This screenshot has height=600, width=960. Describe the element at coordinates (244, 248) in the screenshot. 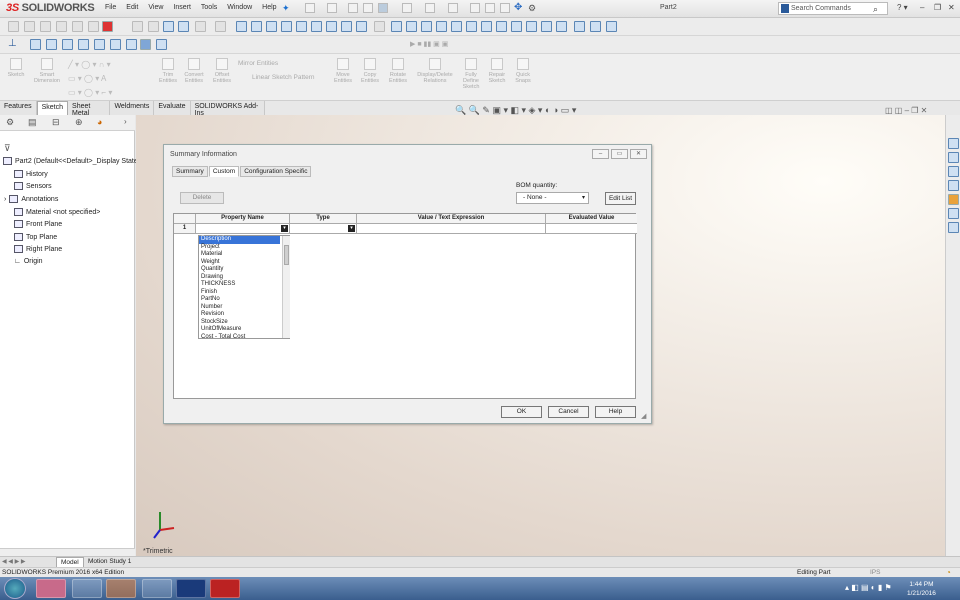

I see `list-item: Project` at that location.